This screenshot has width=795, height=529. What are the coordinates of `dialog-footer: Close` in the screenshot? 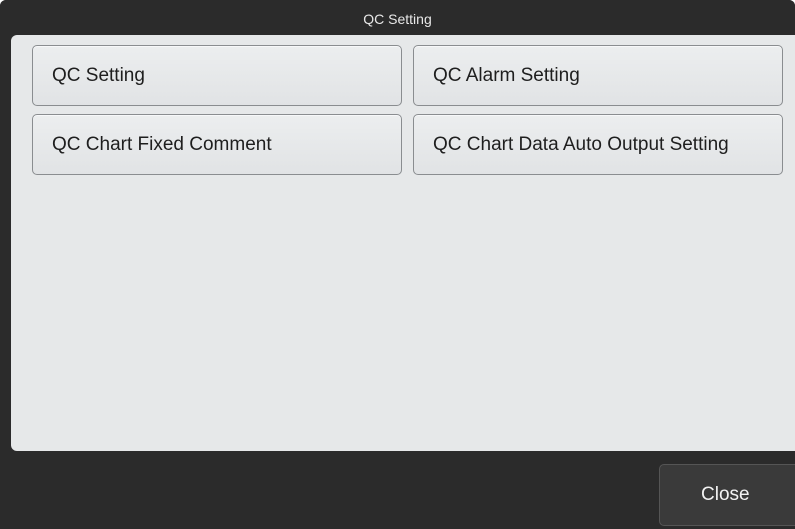 It's located at (397, 490).